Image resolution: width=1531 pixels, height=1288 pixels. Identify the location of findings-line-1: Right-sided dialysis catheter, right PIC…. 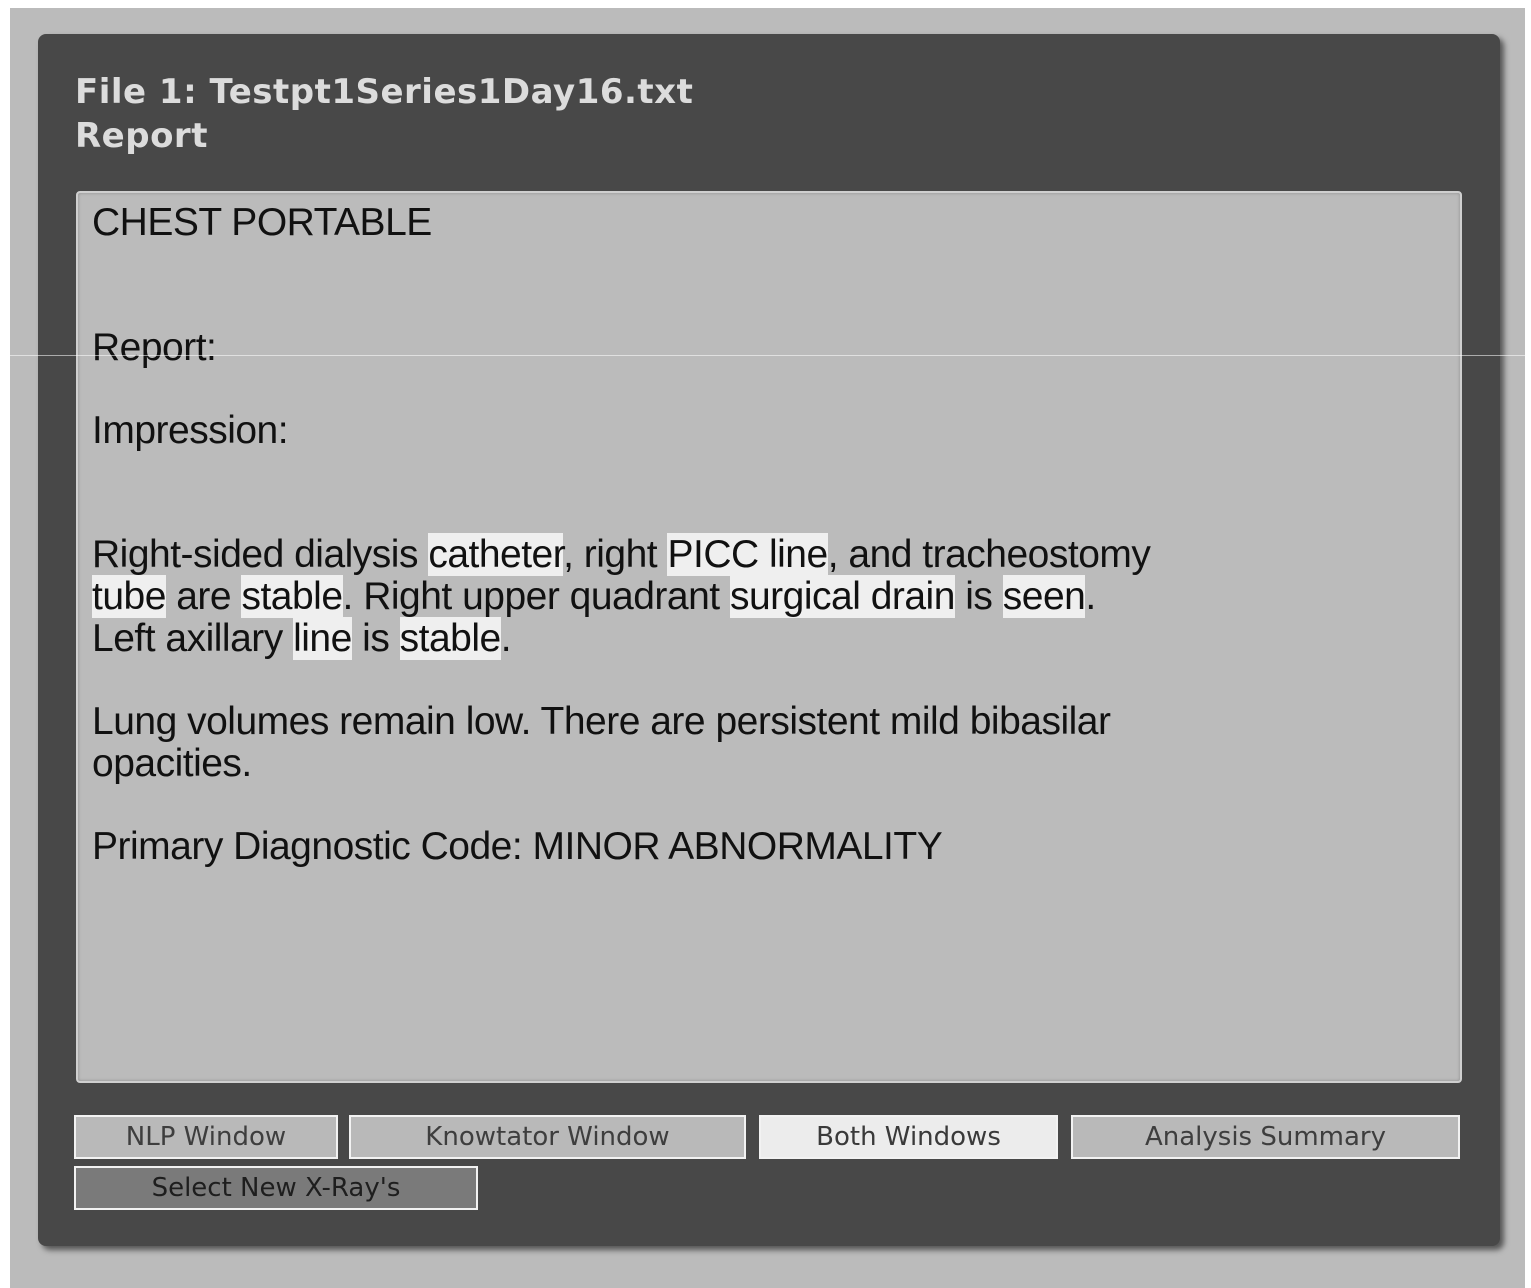
(621, 555).